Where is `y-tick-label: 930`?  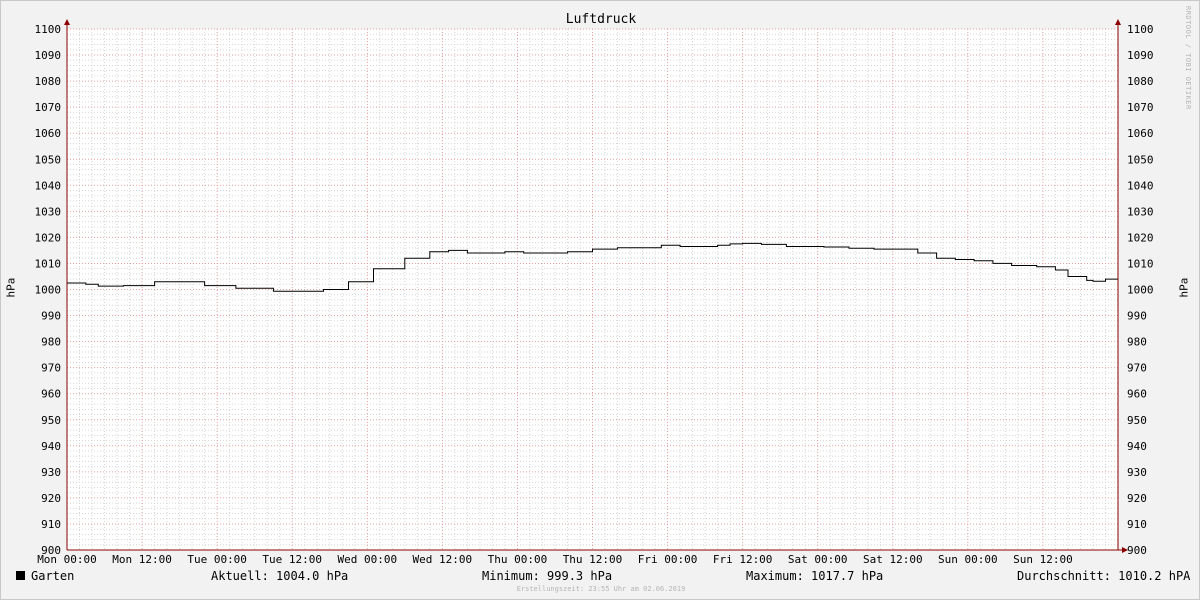 y-tick-label: 930 is located at coordinates (51, 472).